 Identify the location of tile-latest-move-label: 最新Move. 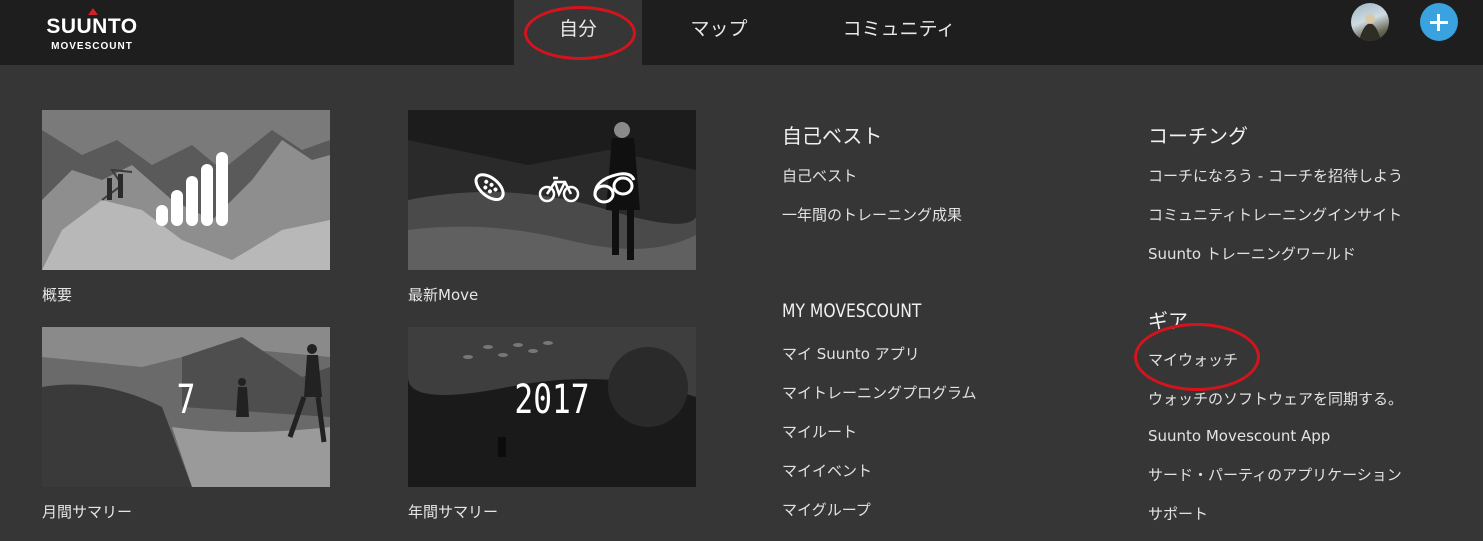
(443, 294).